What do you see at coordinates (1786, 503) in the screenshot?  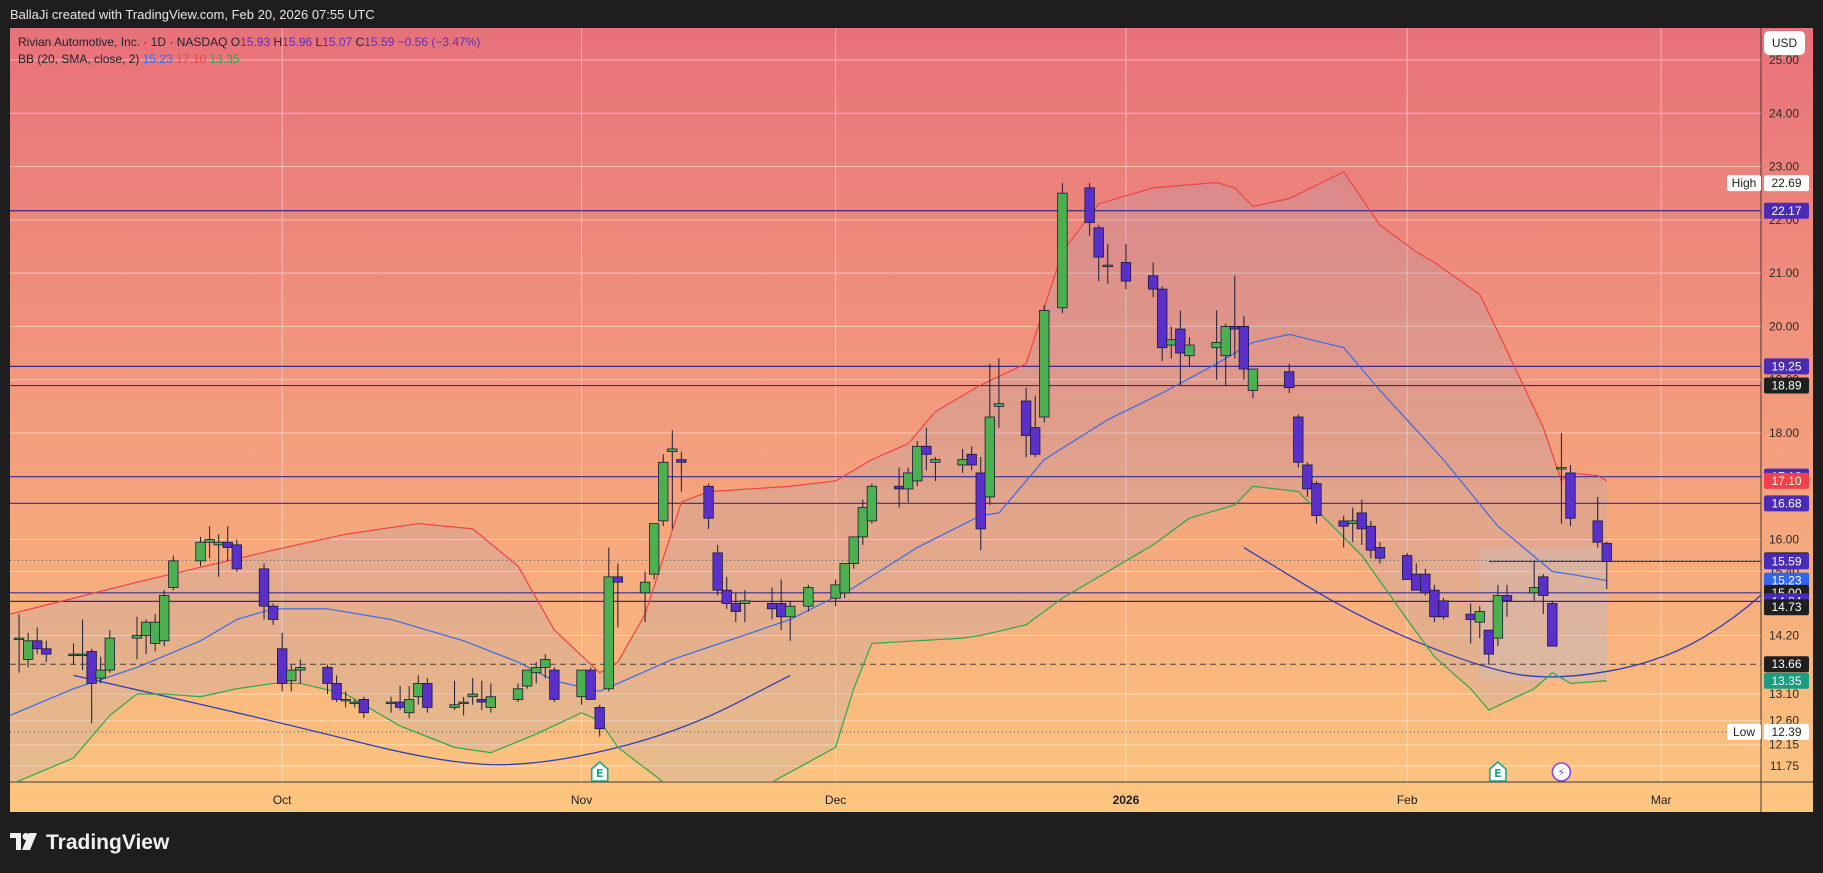 I see `axis-price-label: 16.68` at bounding box center [1786, 503].